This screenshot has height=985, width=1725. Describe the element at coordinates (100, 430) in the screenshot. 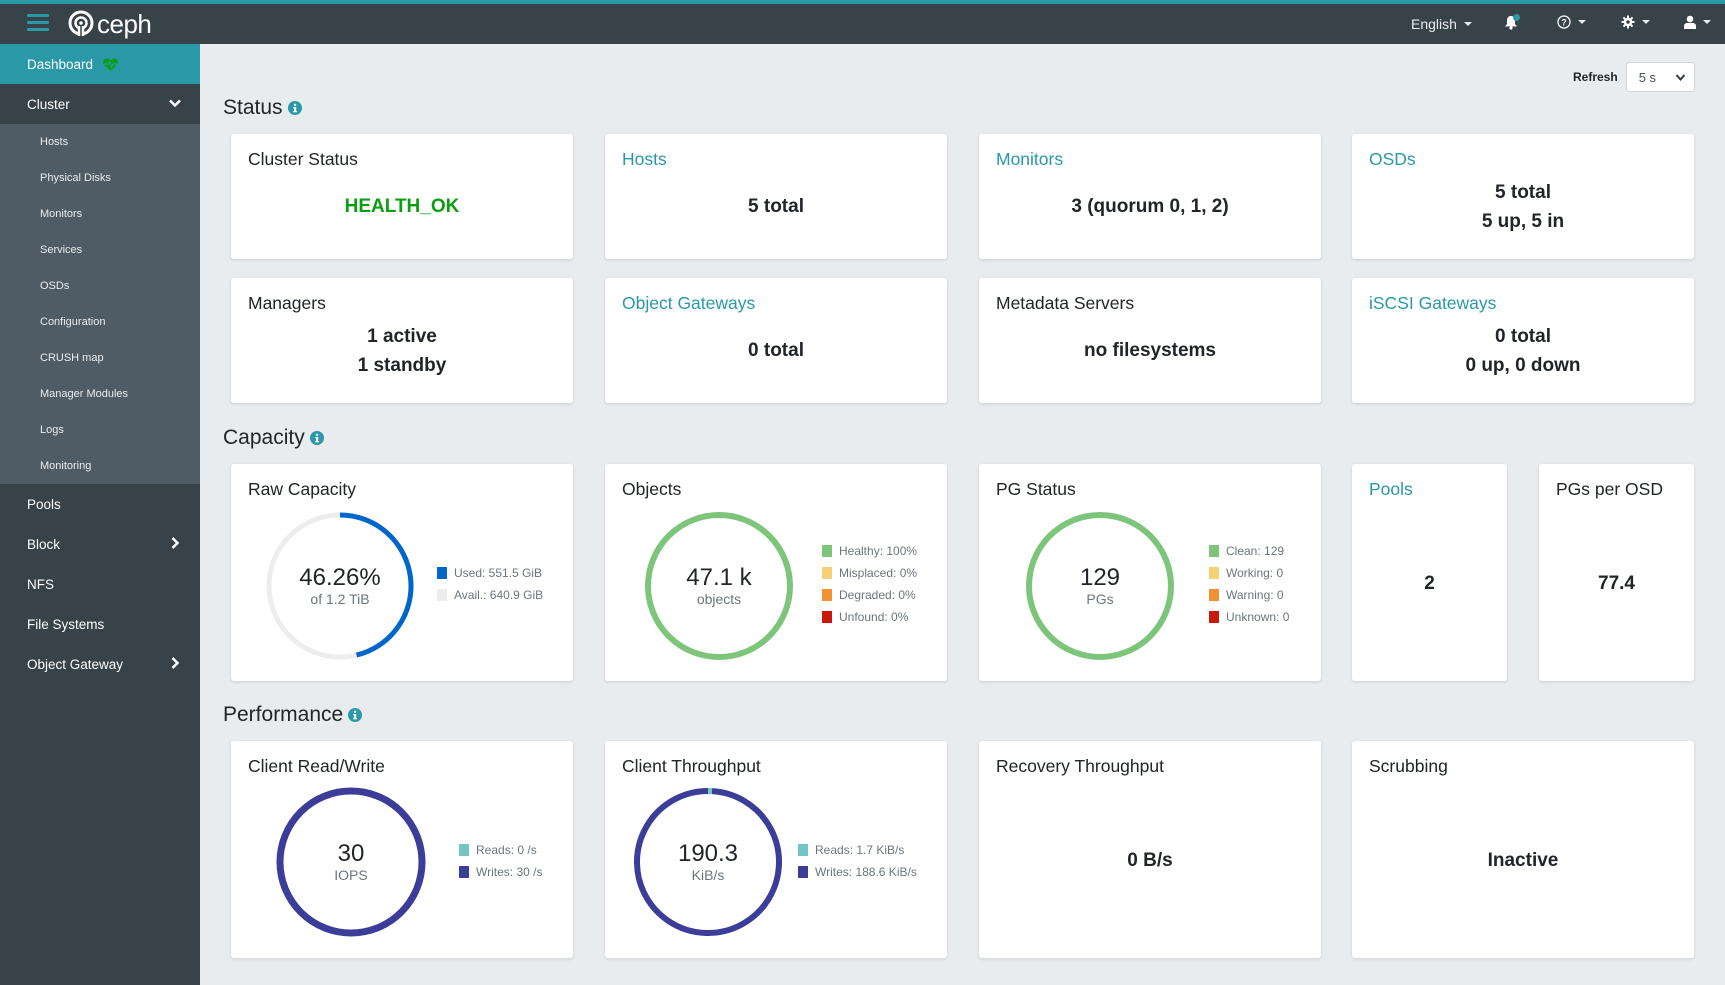

I see `sidebar-item-logs: Logs` at that location.